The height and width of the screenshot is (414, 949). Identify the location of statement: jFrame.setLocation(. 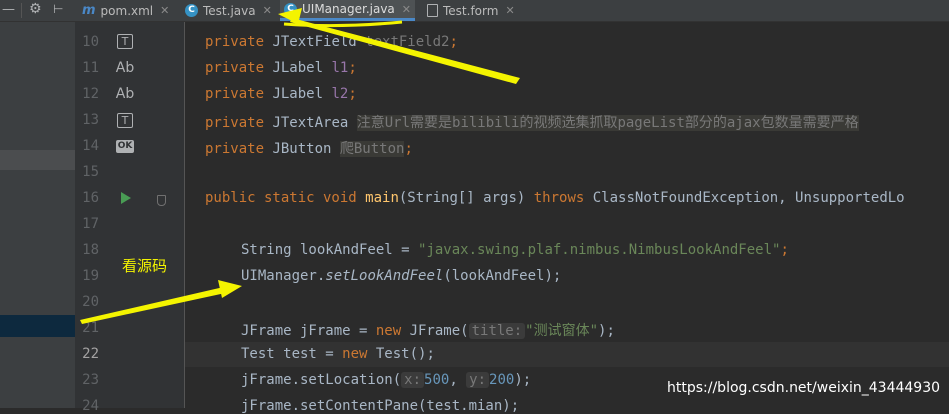
(321, 380).